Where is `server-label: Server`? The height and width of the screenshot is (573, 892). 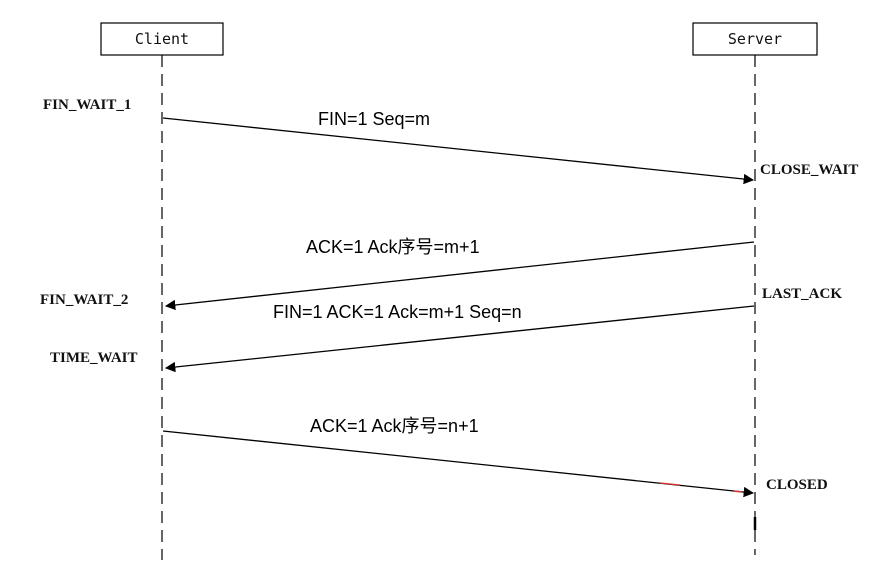 server-label: Server is located at coordinates (755, 39).